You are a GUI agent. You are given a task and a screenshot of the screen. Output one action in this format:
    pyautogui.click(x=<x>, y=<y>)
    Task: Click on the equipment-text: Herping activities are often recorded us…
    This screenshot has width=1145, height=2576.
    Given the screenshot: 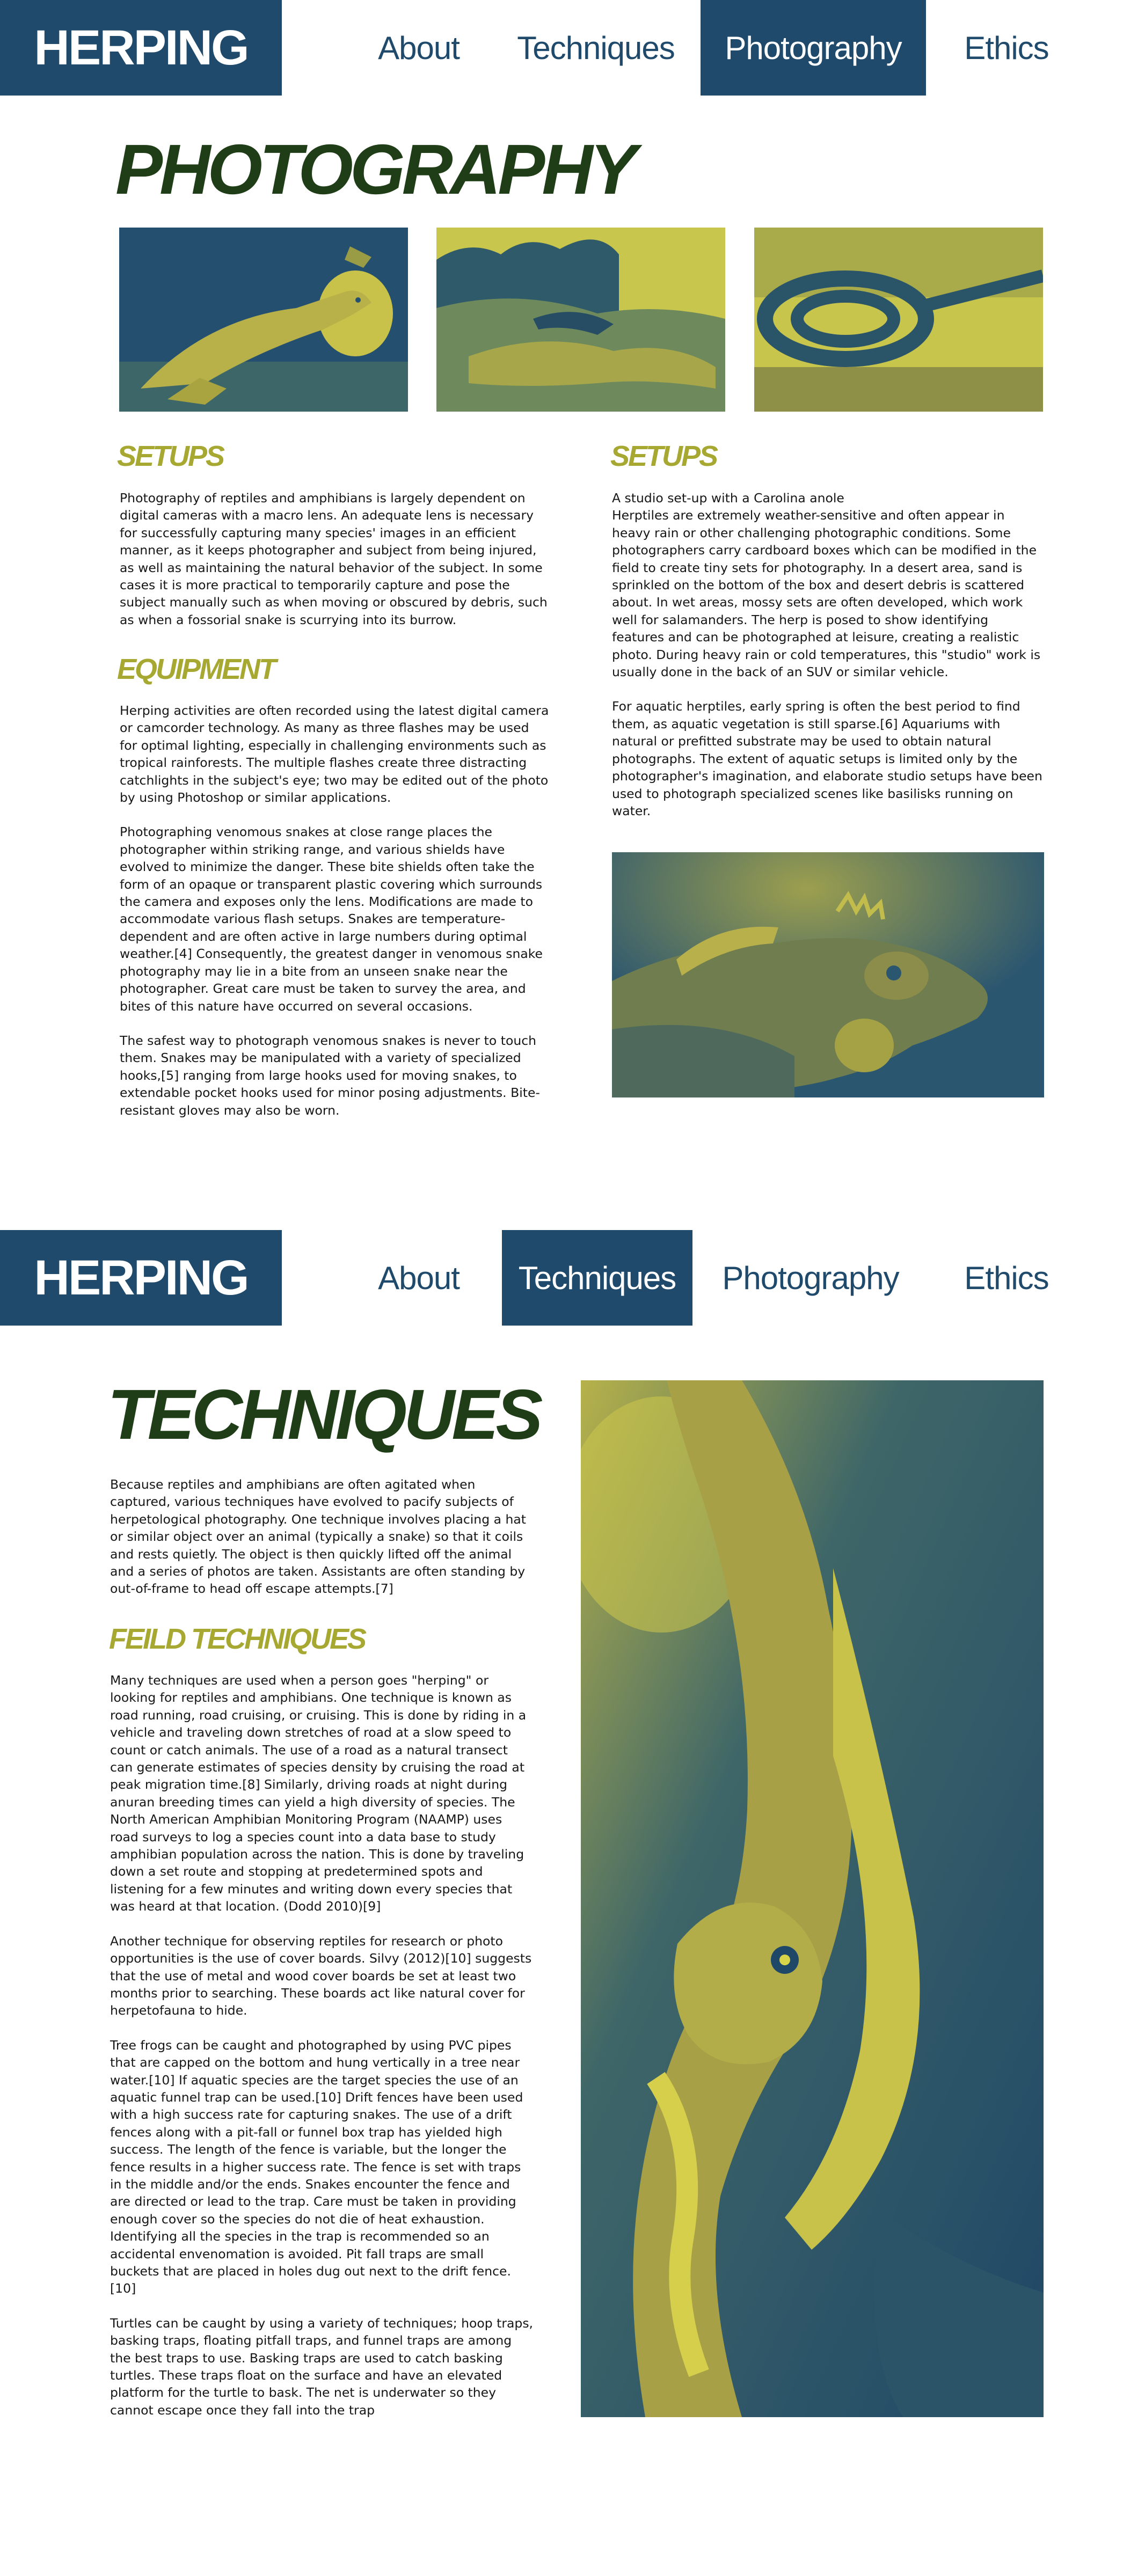 What is the action you would take?
    pyautogui.click(x=335, y=919)
    